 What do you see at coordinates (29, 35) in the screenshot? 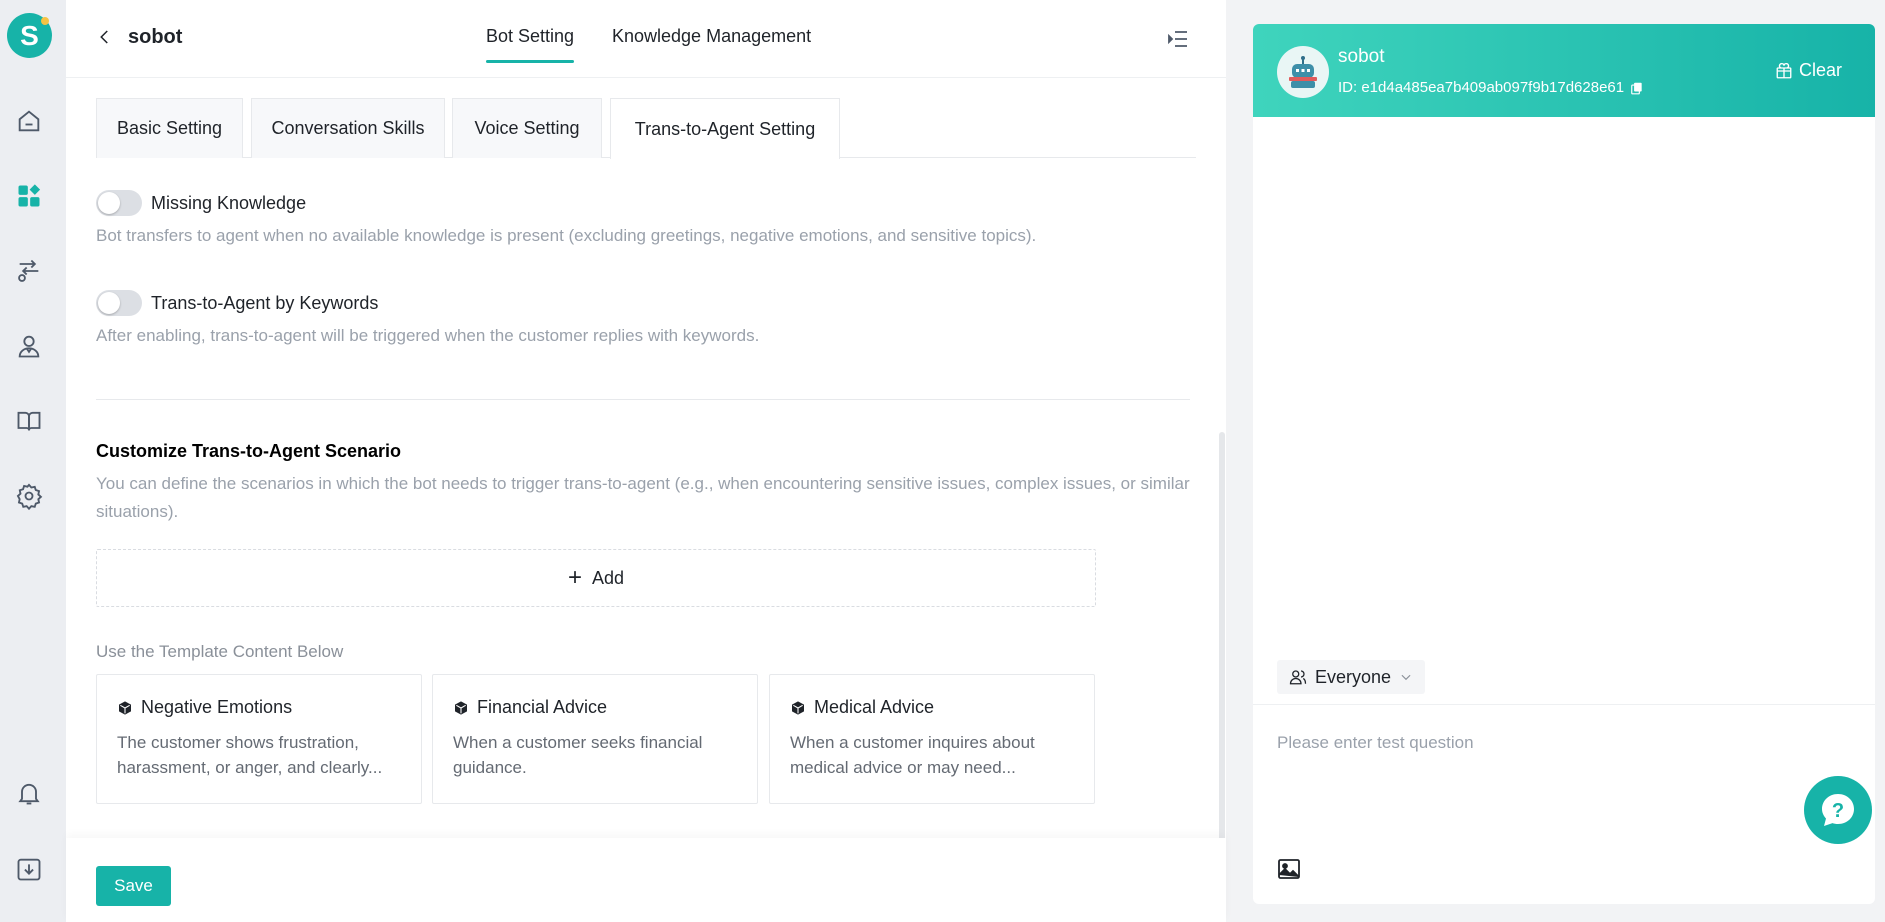
I see `app-logo: S` at bounding box center [29, 35].